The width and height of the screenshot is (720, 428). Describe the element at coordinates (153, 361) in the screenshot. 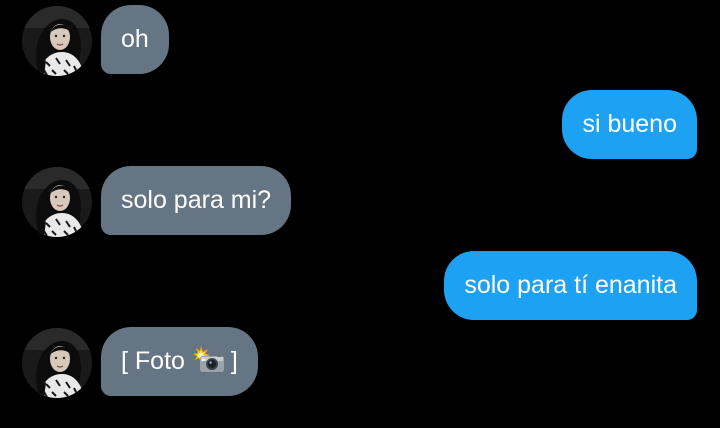

I see `message-text: [ Foto` at that location.